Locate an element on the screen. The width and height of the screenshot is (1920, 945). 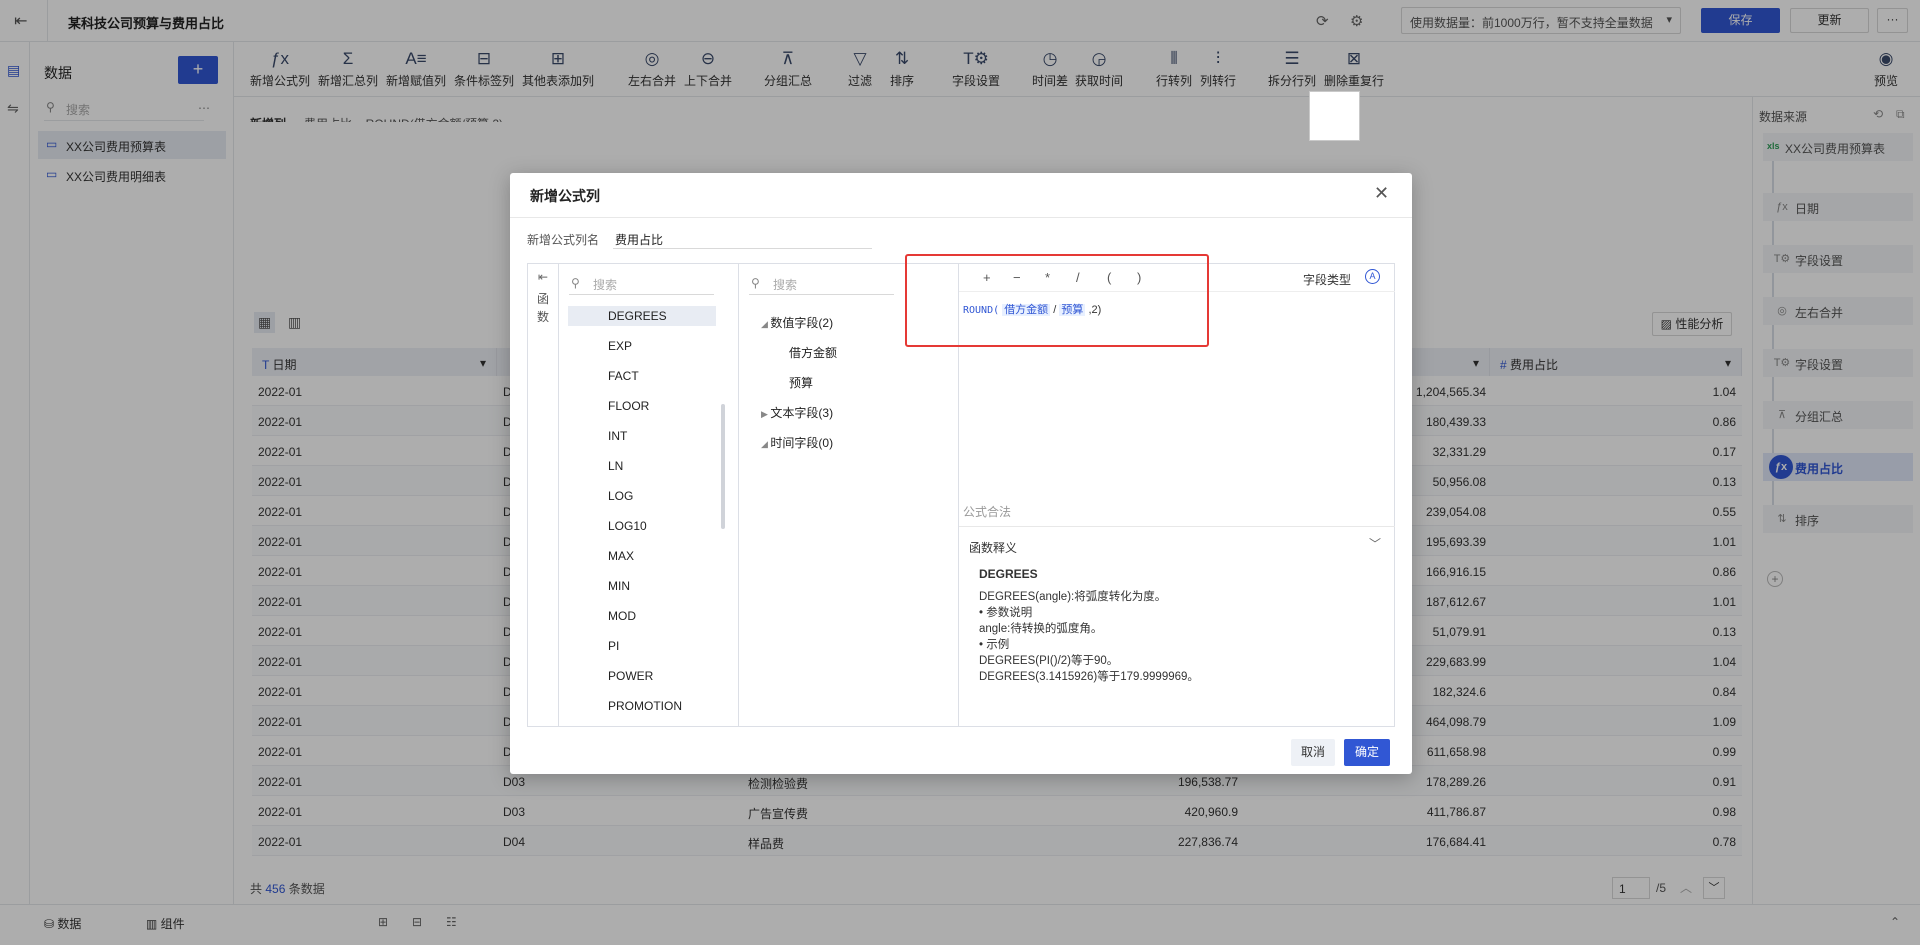
close-icon: ✕ is located at coordinates (1381, 193).